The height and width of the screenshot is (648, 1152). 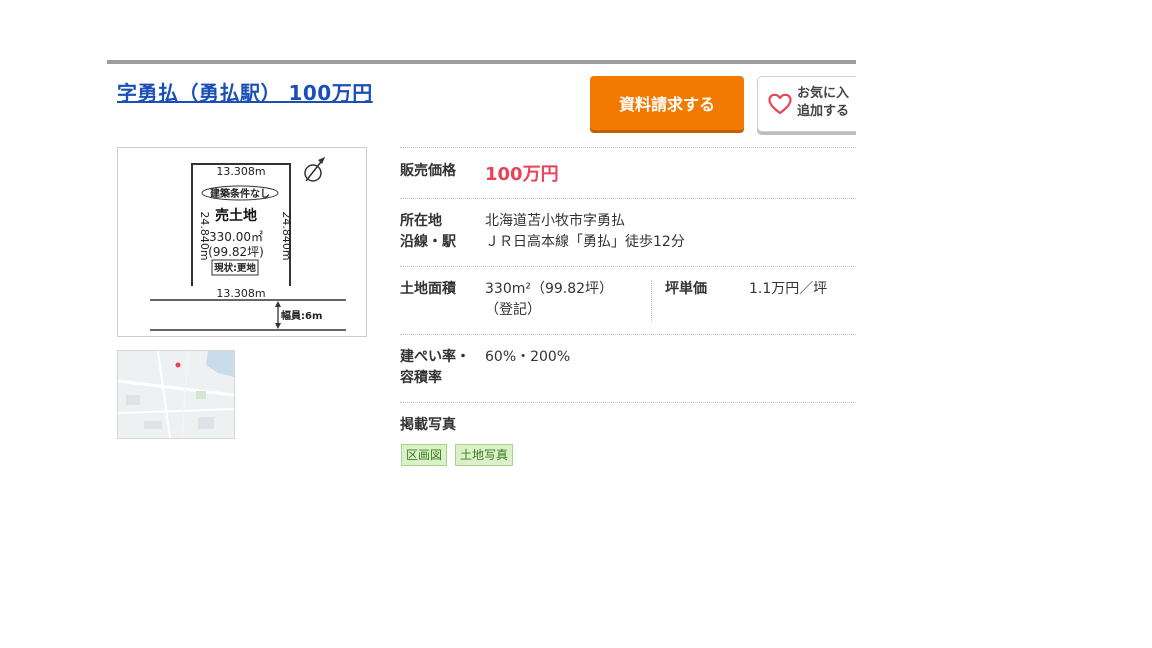 What do you see at coordinates (555, 221) in the screenshot?
I see `address-value: 北海道苫小牧市字勇払` at bounding box center [555, 221].